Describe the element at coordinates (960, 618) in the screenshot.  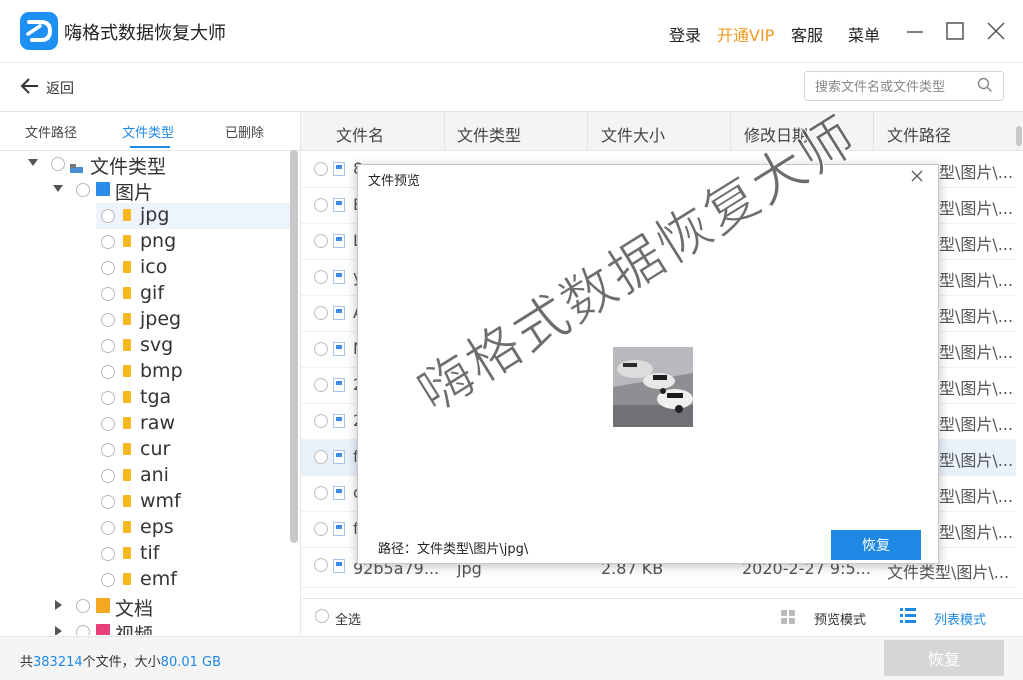
I see `list-mode-button: 列表模式` at that location.